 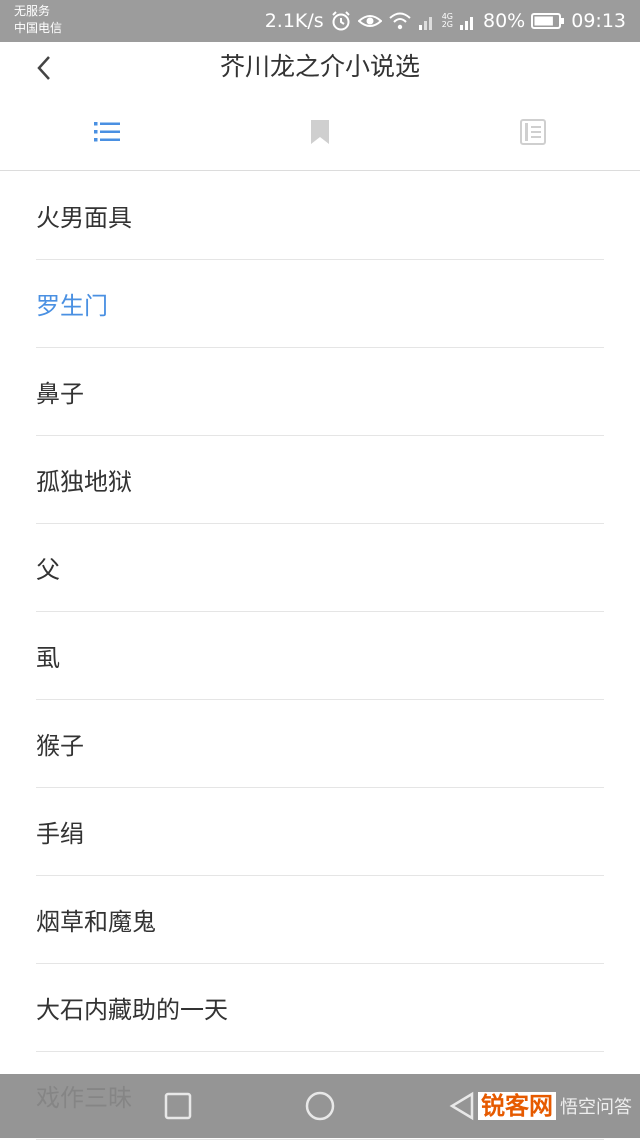 I want to click on wifi-icon, so click(x=400, y=21).